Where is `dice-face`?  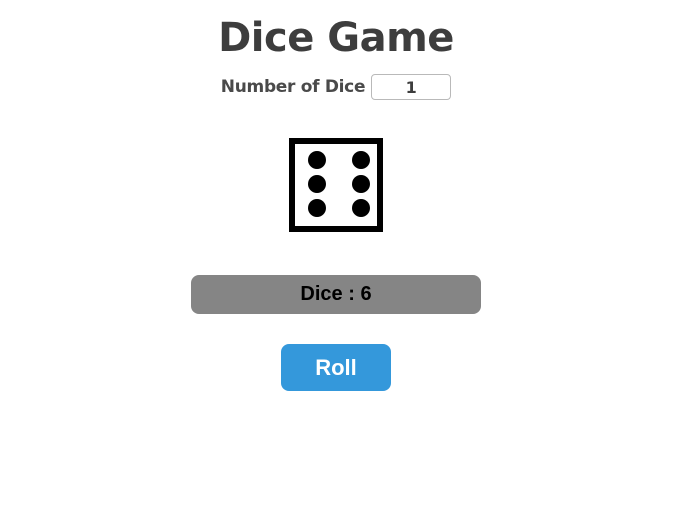 dice-face is located at coordinates (336, 185).